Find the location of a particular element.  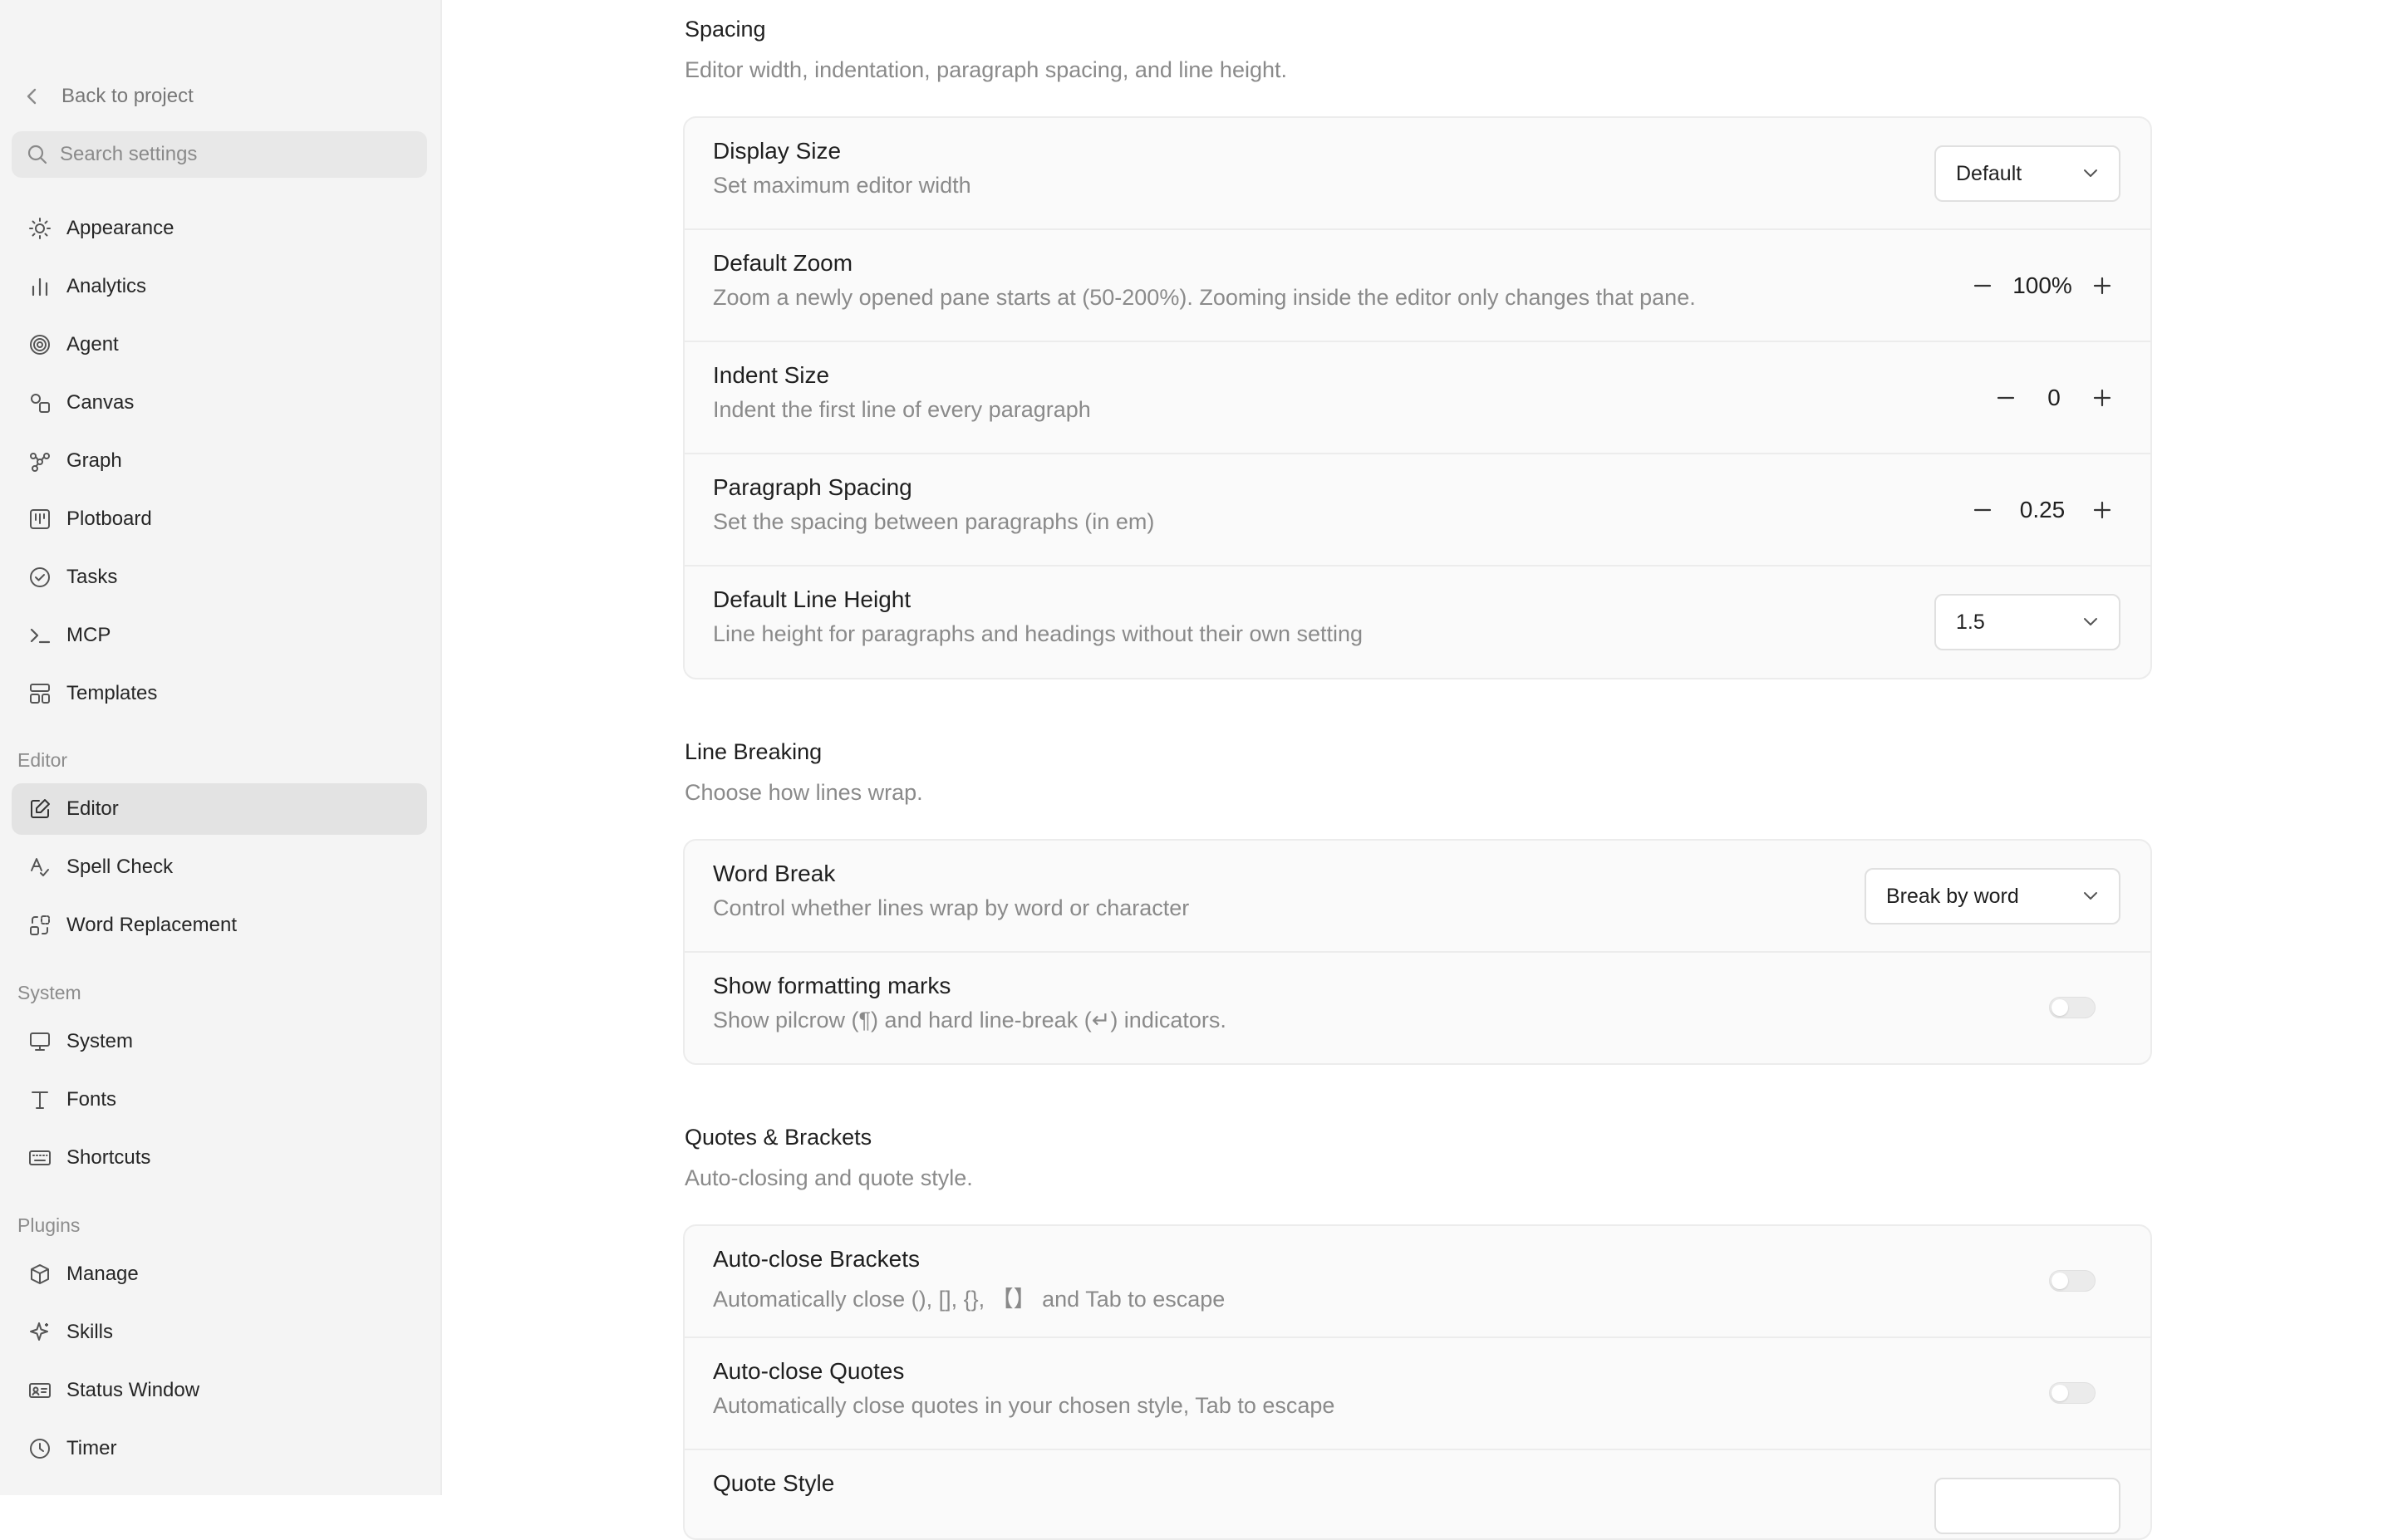

section-label-plugins: Plugins is located at coordinates (49, 1225).